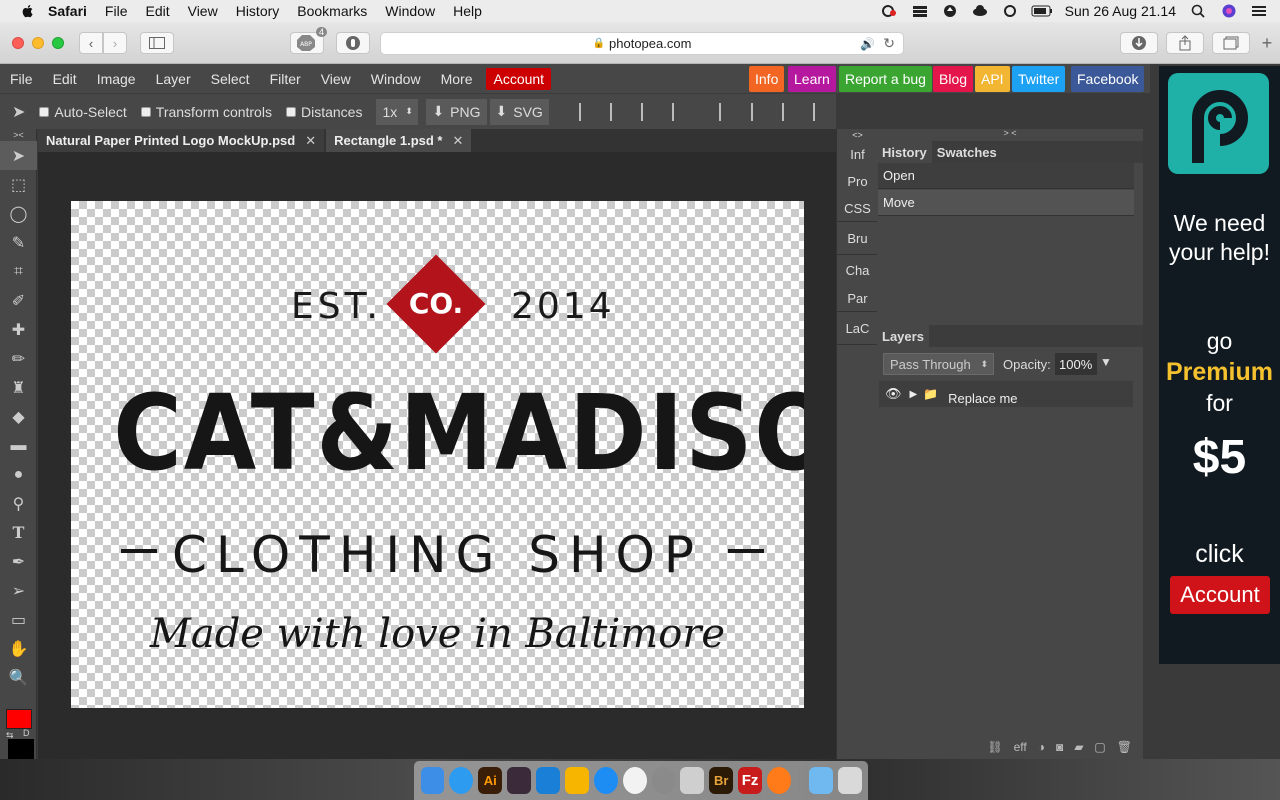  What do you see at coordinates (1041, 11) in the screenshot?
I see `battery-icon` at bounding box center [1041, 11].